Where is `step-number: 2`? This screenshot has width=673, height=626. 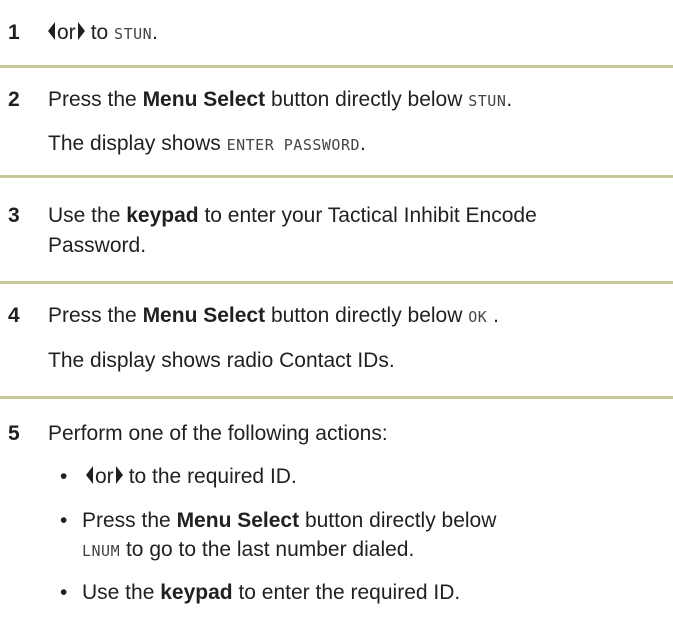
step-number: 2 is located at coordinates (14, 99).